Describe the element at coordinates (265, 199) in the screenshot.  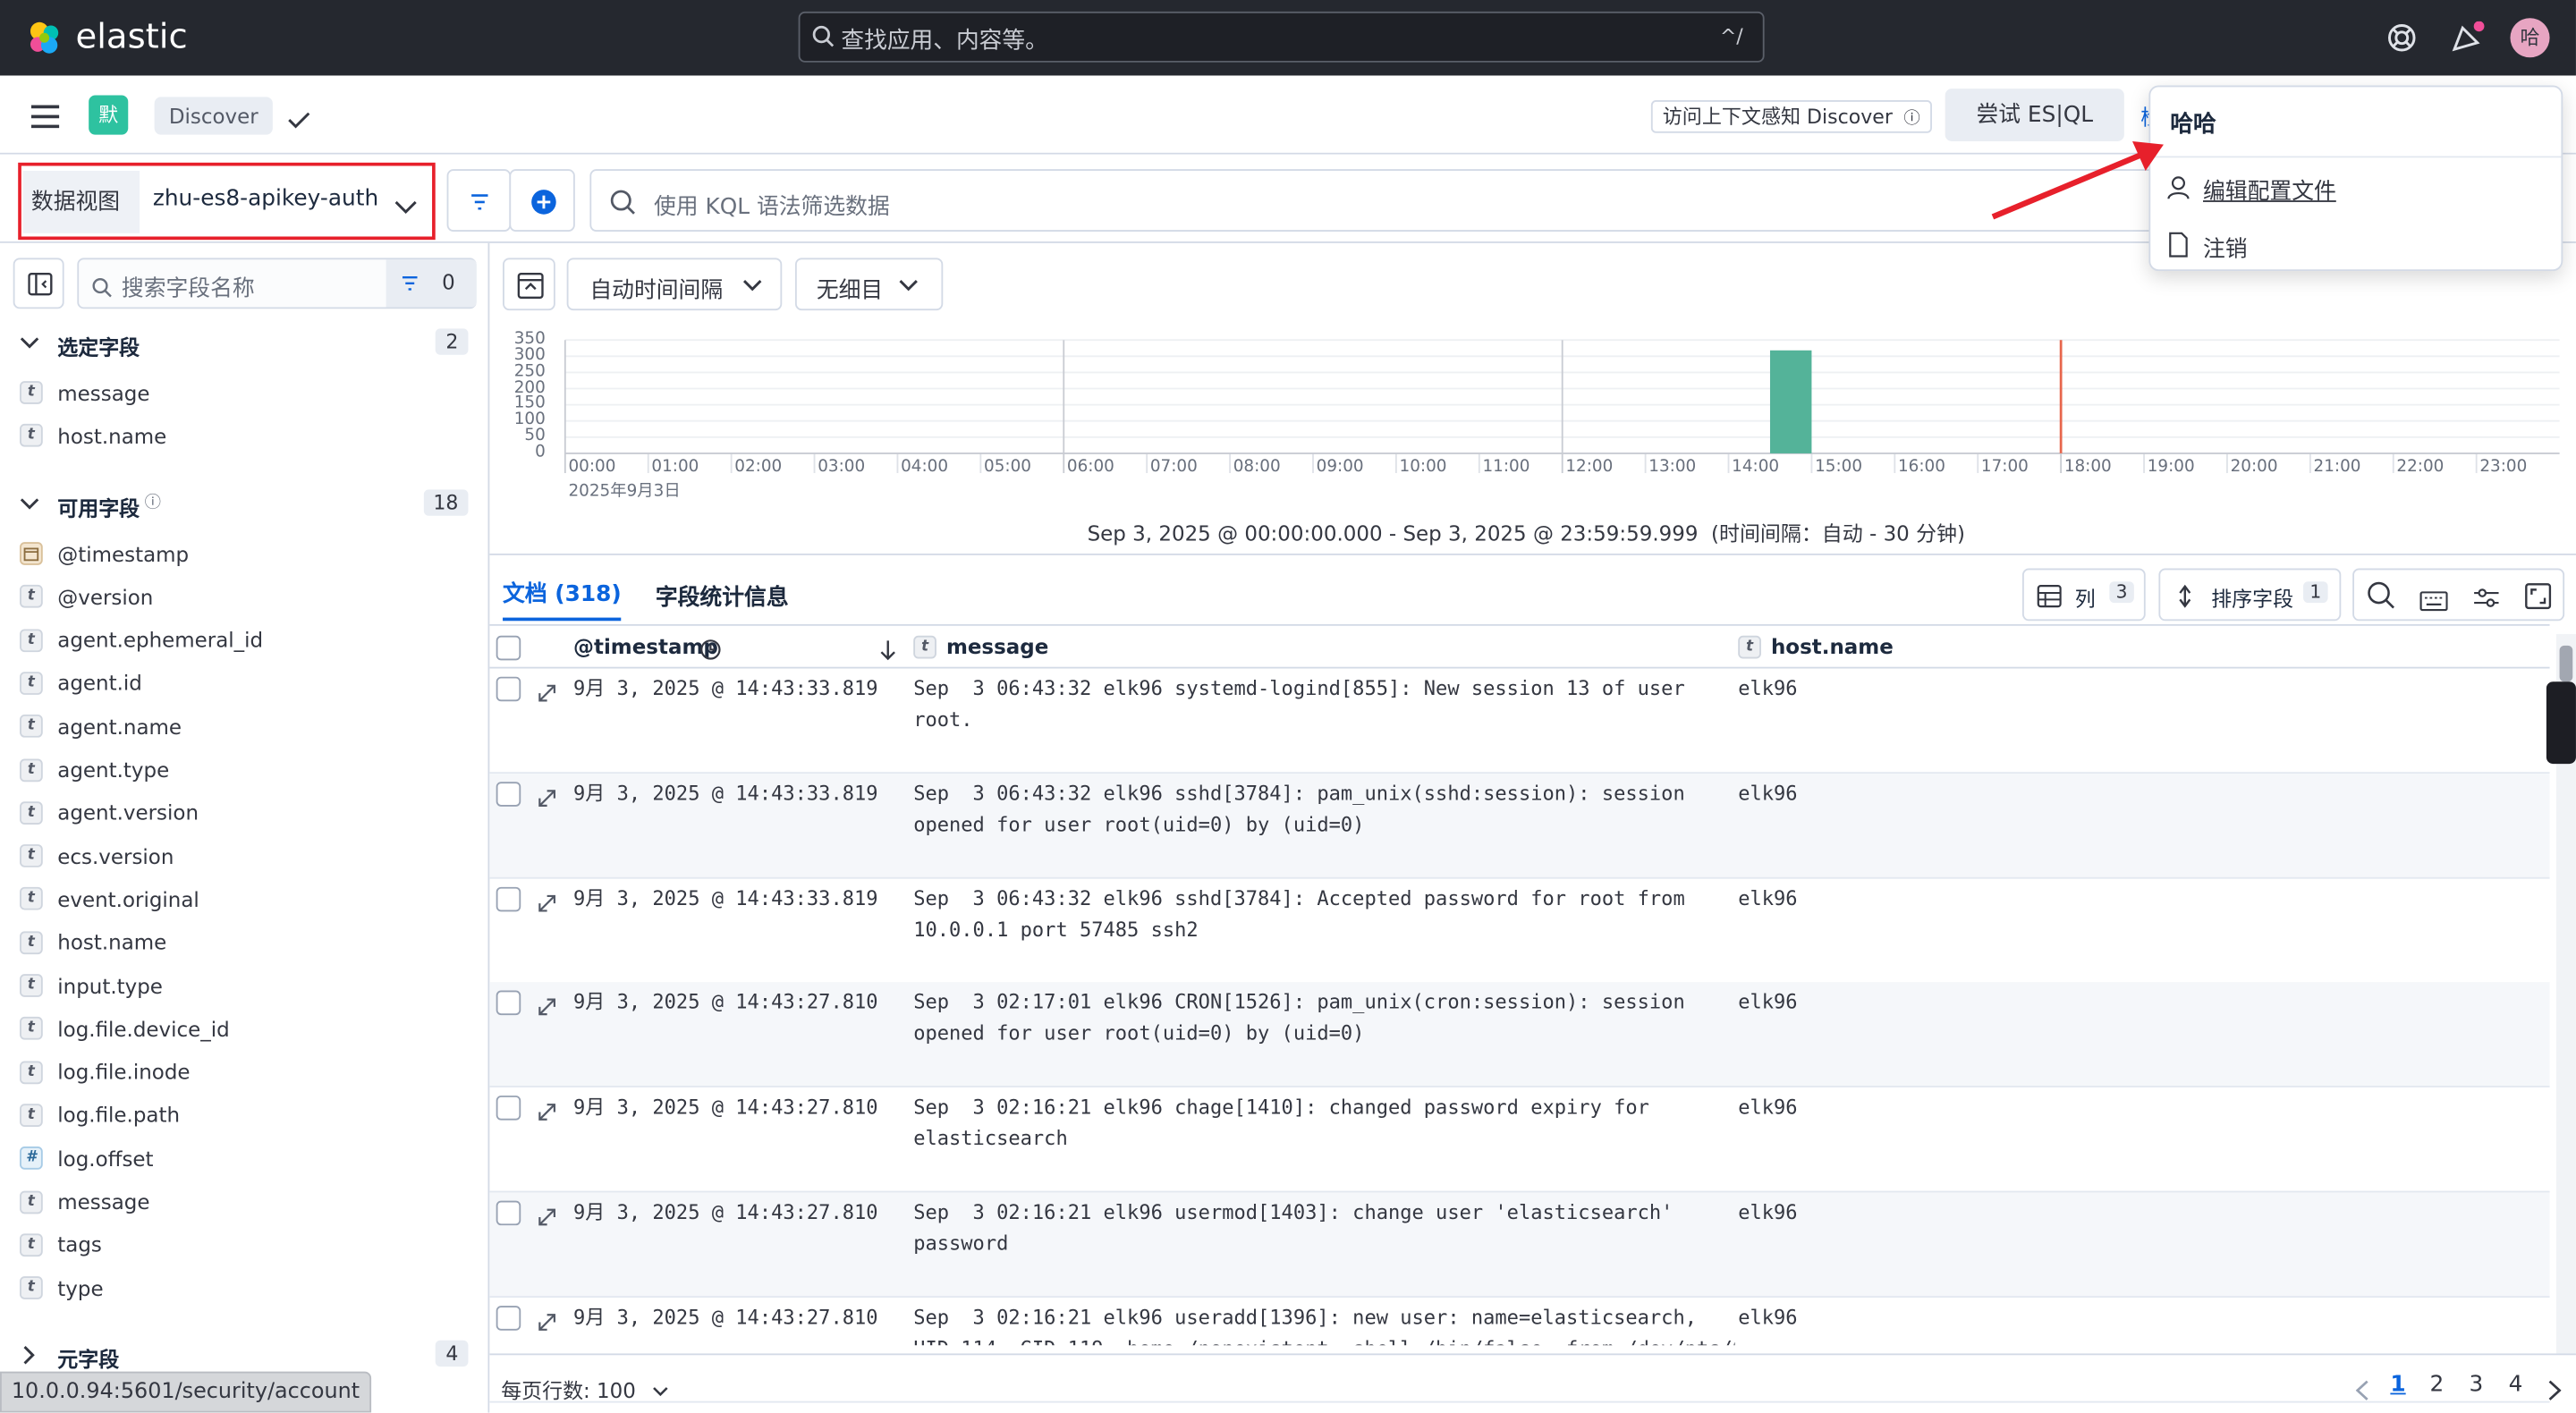
I see `data-view-value: zhu-es8-apikey-auth` at that location.